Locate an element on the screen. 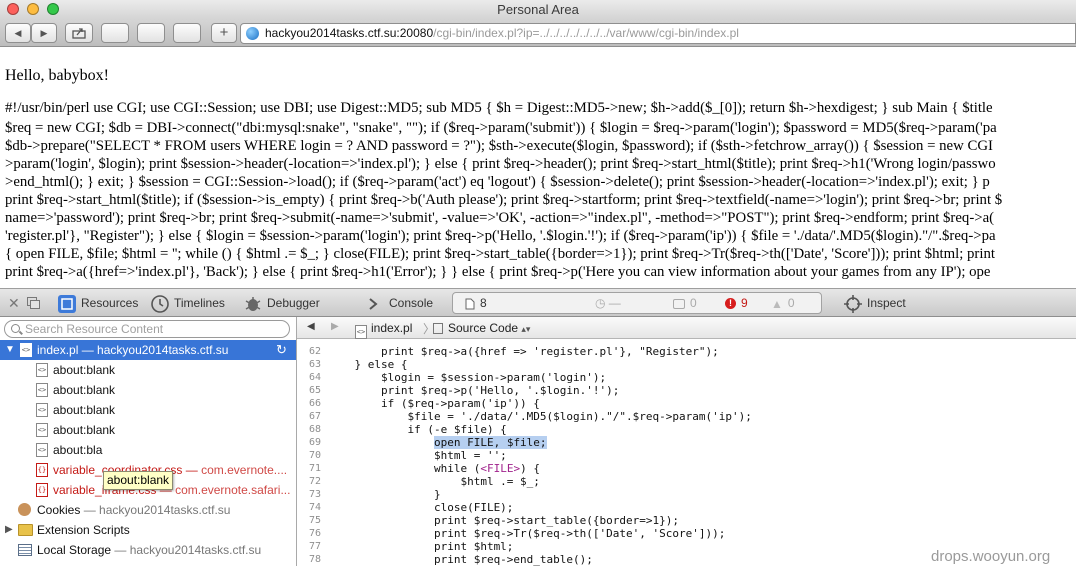 This screenshot has width=1076, height=566. line-number: 76 is located at coordinates (314, 533).